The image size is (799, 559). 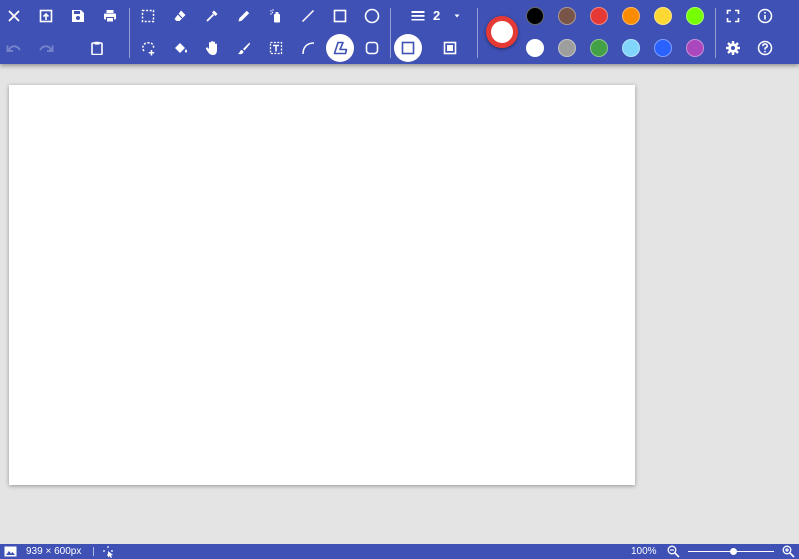 What do you see at coordinates (644, 551) in the screenshot?
I see `zoom-level: 100%` at bounding box center [644, 551].